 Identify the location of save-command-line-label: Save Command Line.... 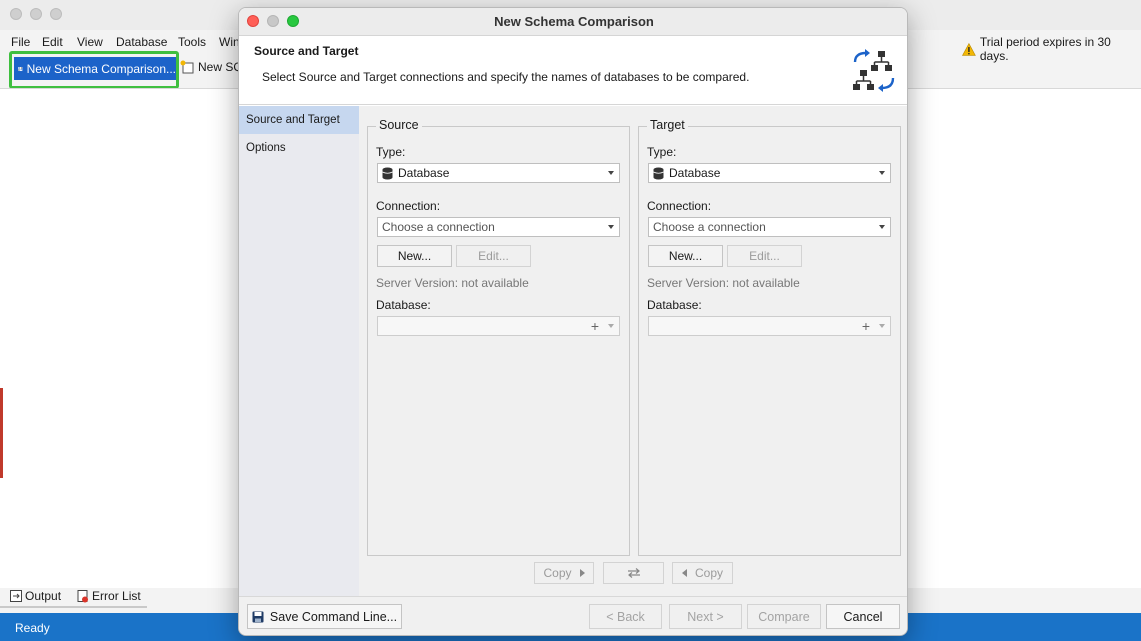
(333, 616).